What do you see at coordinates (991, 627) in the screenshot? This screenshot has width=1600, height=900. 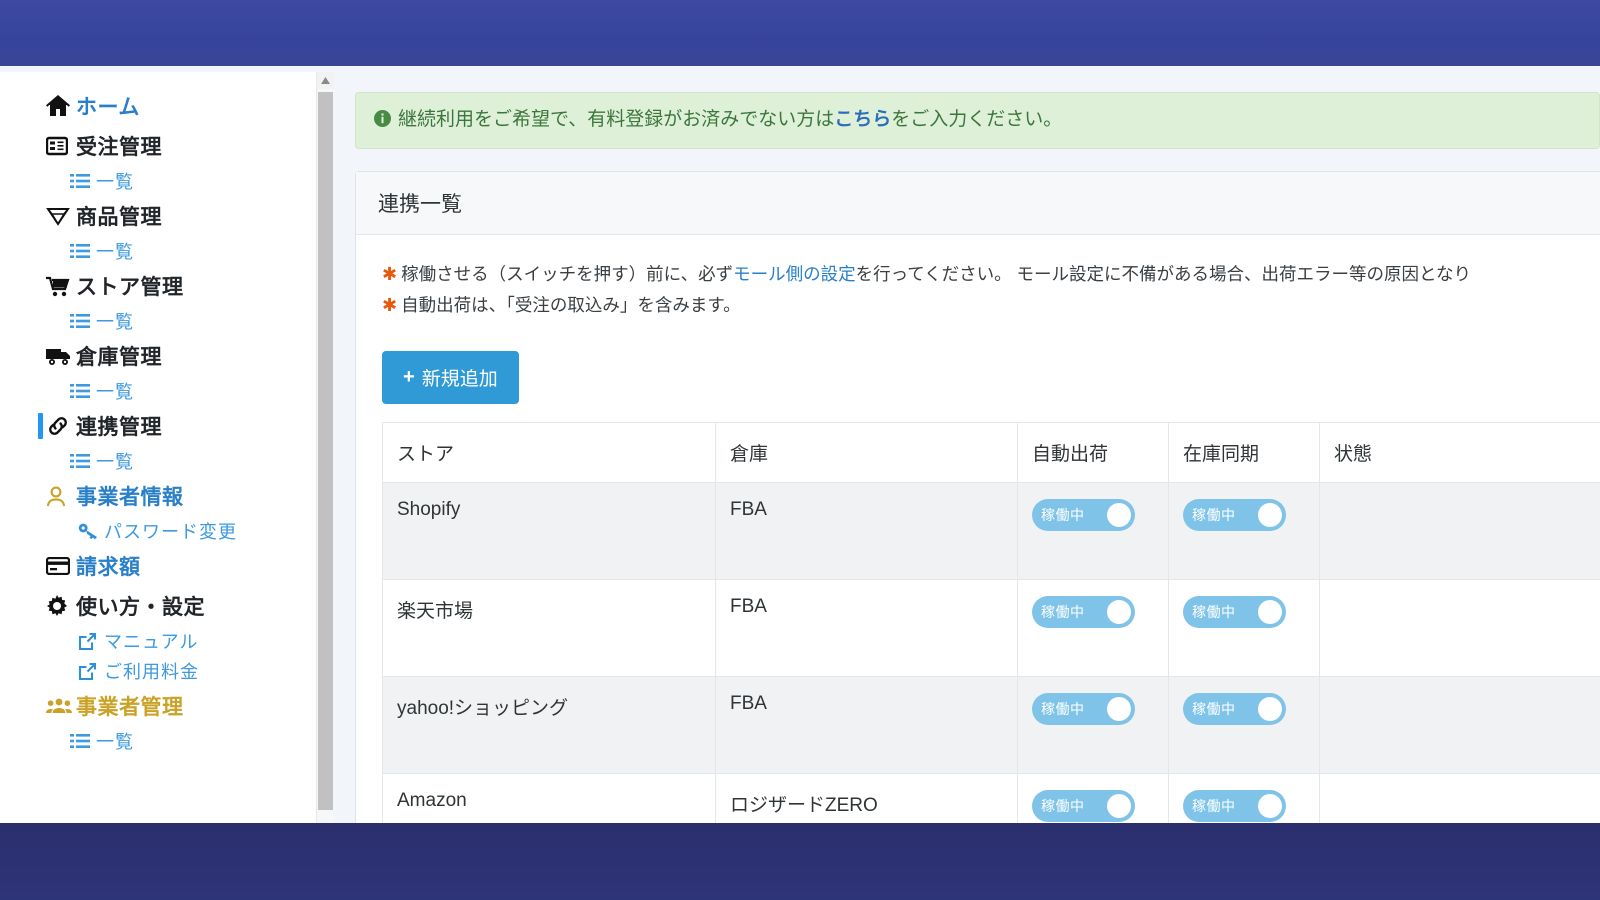 I see `table-row: 楽天市場 FBA 稼働中 稼働中` at bounding box center [991, 627].